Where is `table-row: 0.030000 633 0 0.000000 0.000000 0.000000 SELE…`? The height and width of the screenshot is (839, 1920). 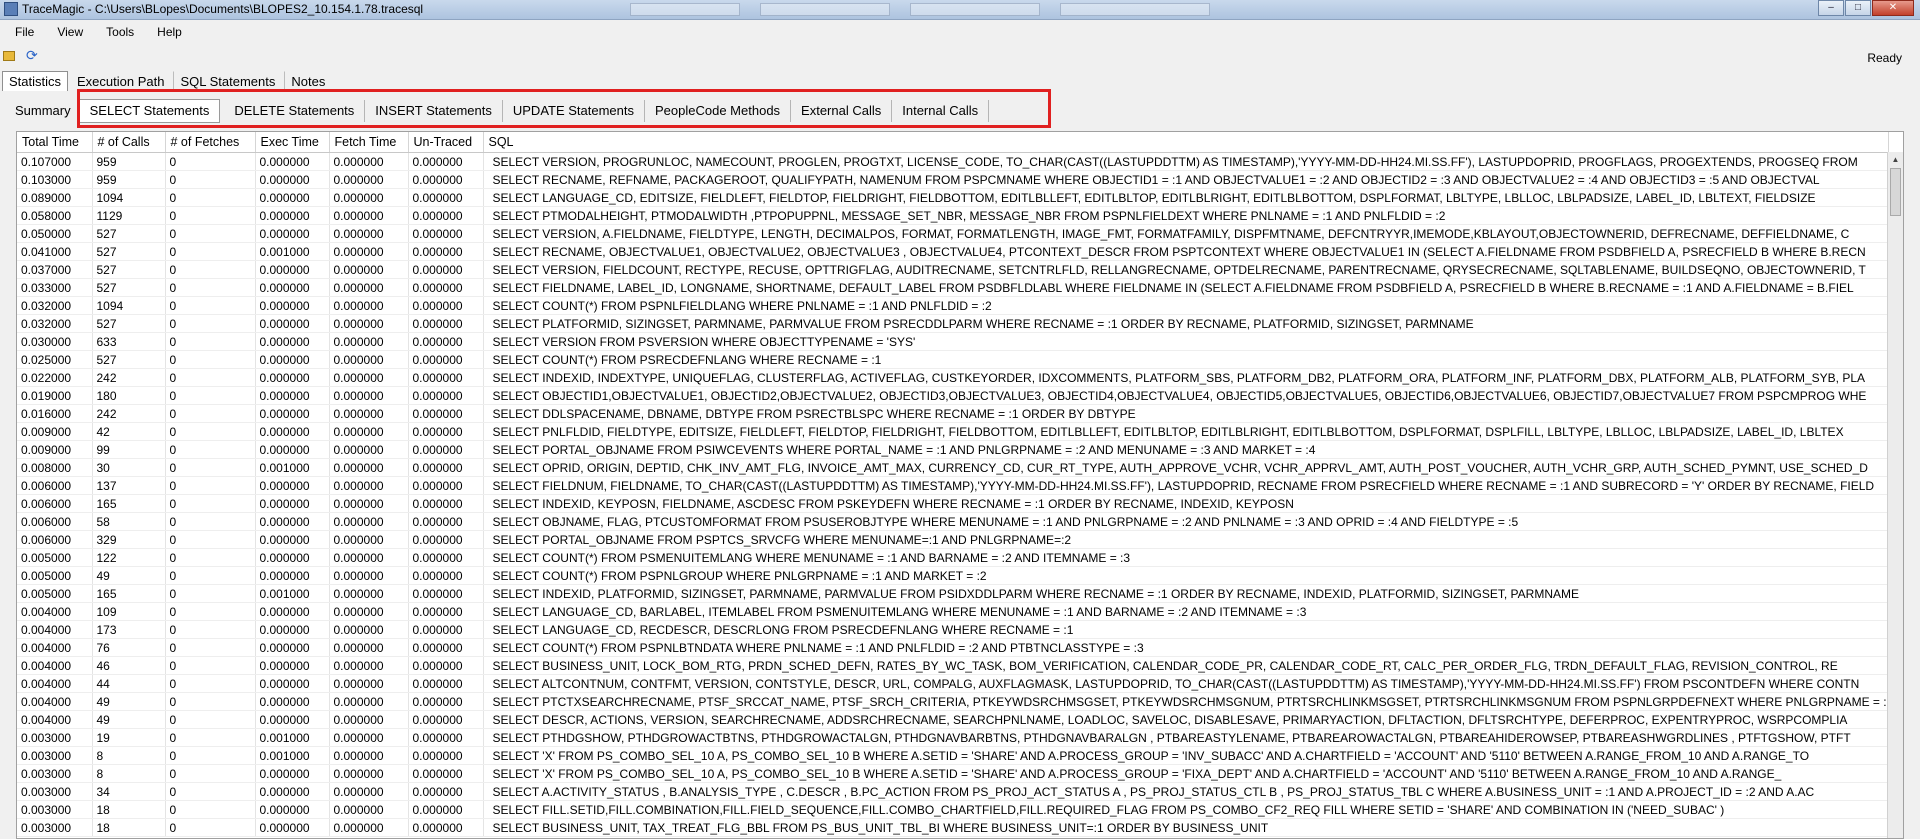
table-row: 0.030000 633 0 0.000000 0.000000 0.000000 SELE… is located at coordinates (953, 341).